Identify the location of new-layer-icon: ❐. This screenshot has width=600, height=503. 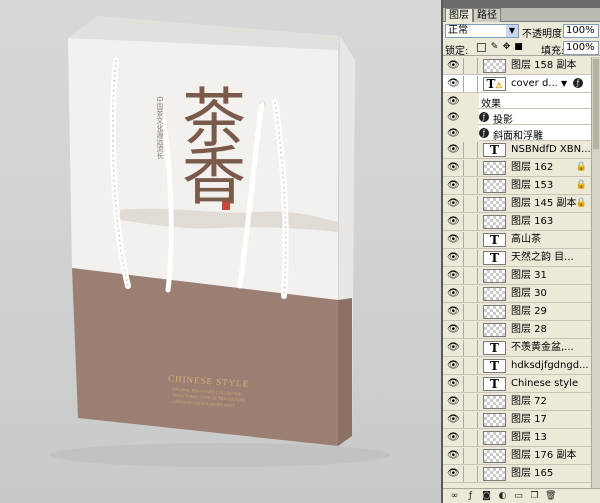
(534, 496).